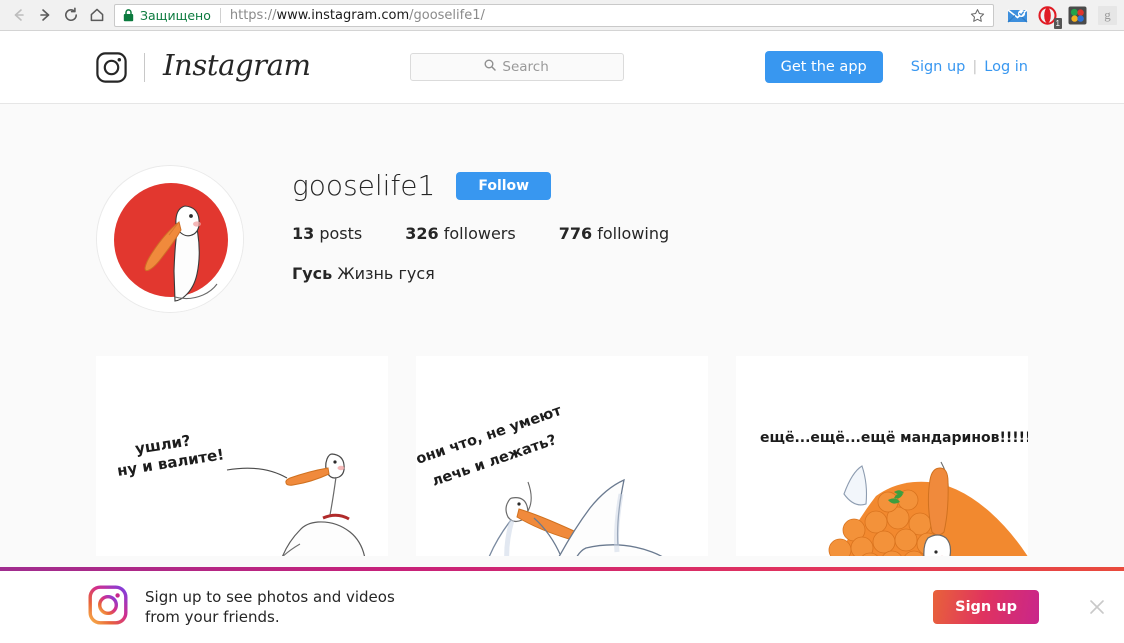  What do you see at coordinates (896, 67) in the screenshot?
I see `header-actions: Get the app Sign up | Log in` at bounding box center [896, 67].